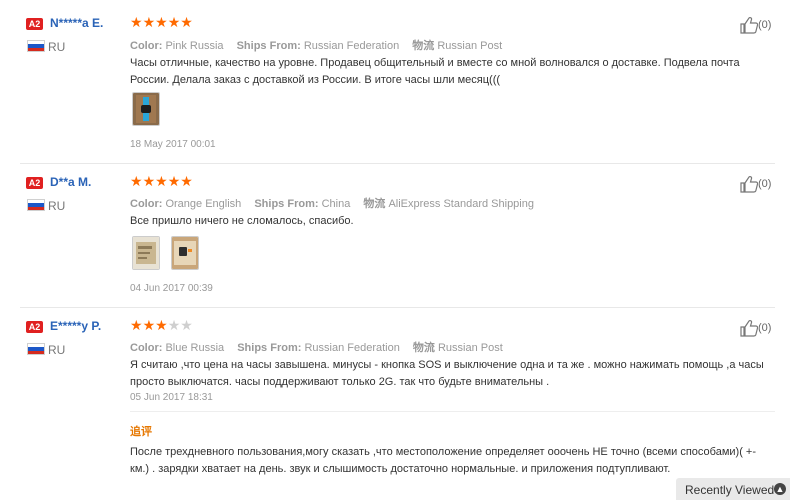  What do you see at coordinates (730, 490) in the screenshot?
I see `recently-viewed-label: Recently Viewed` at bounding box center [730, 490].